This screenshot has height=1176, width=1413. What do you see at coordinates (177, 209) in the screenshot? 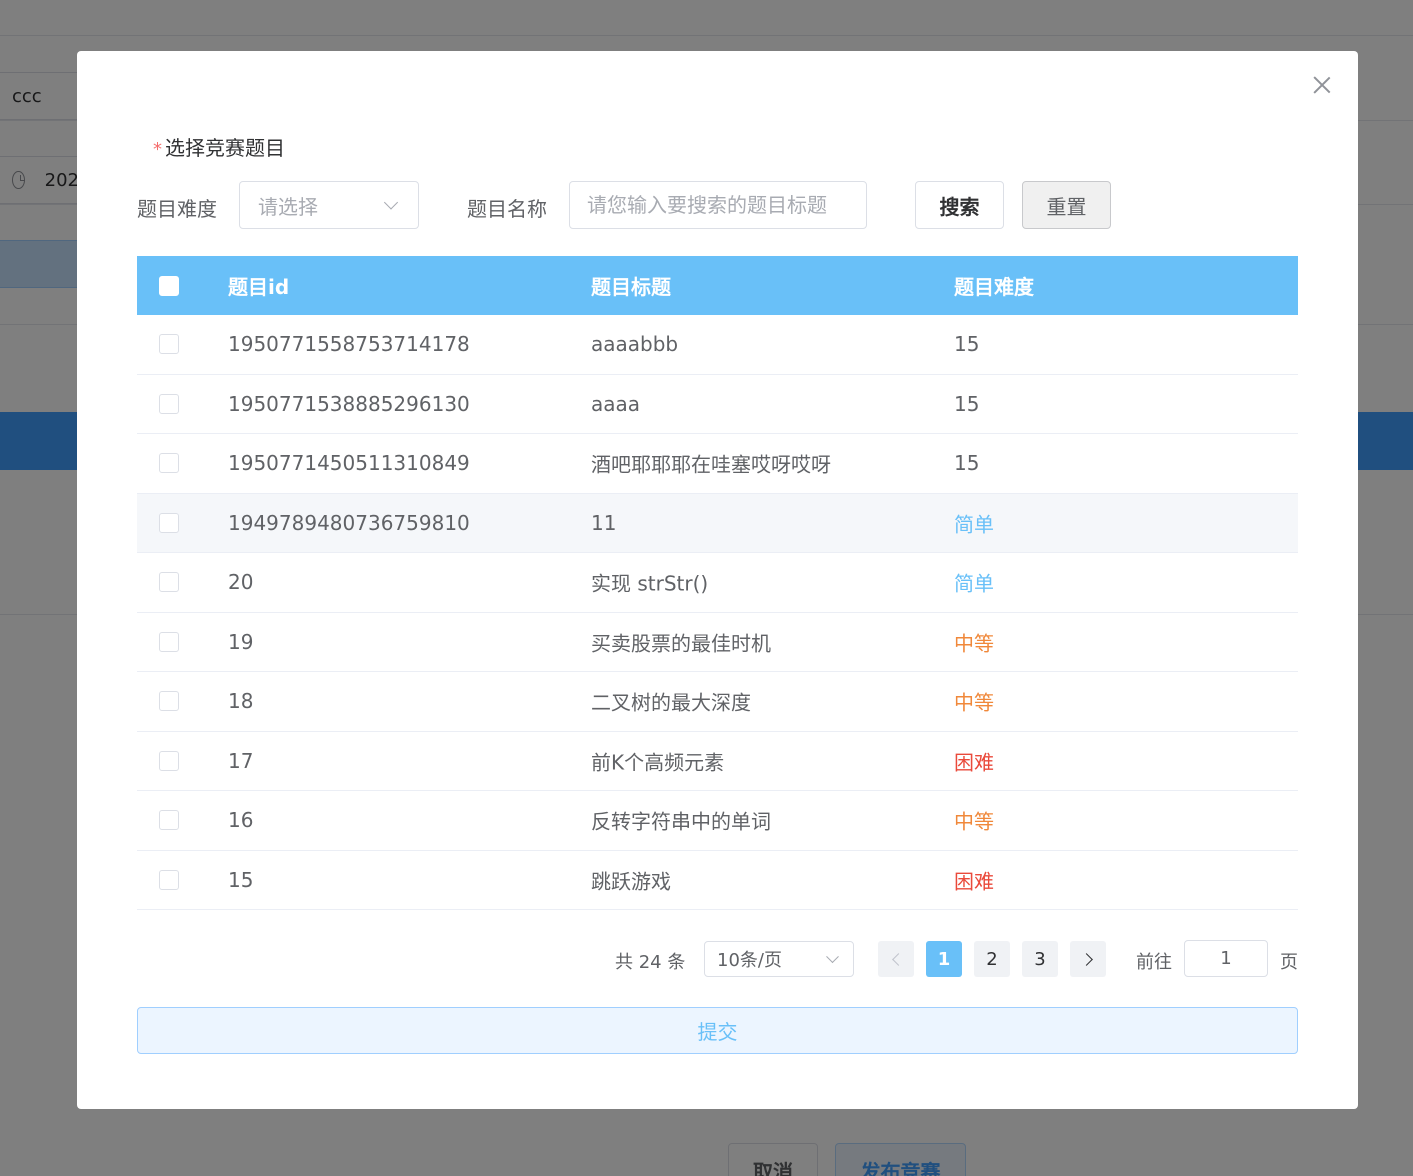
I see `difficulty-label: 题目难度` at bounding box center [177, 209].